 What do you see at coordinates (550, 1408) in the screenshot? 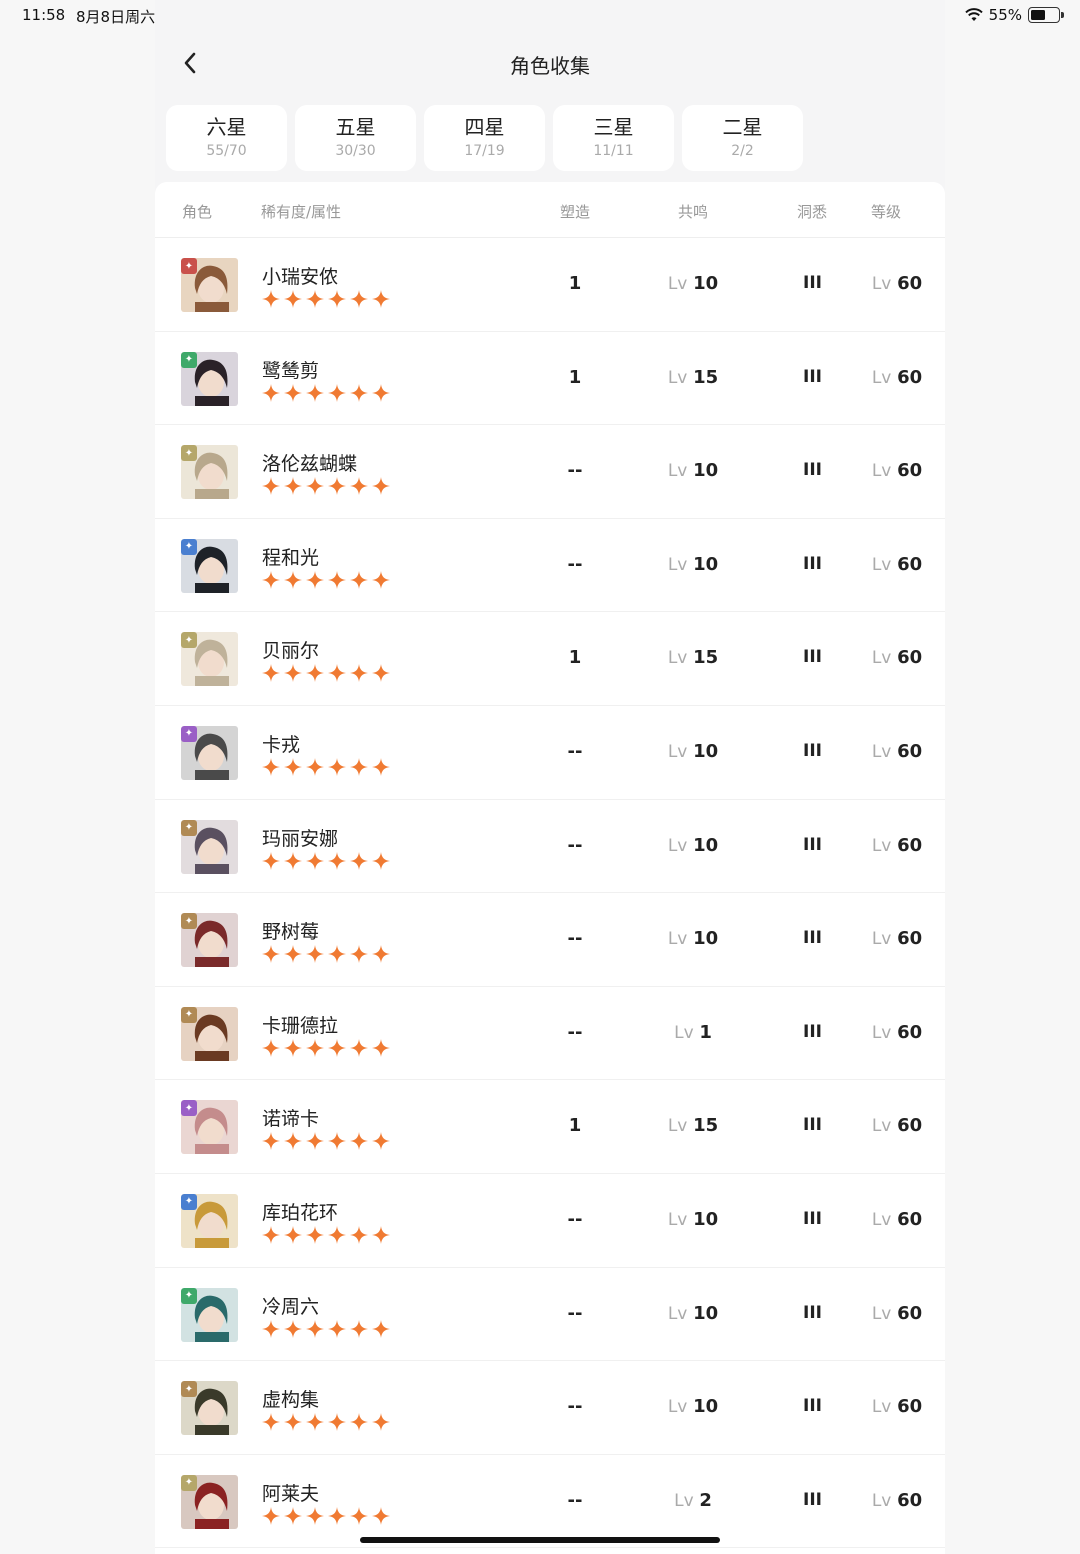
I see `table-row: ✦ 虚构集 -- Lv 10 III Lv 60` at bounding box center [550, 1408].